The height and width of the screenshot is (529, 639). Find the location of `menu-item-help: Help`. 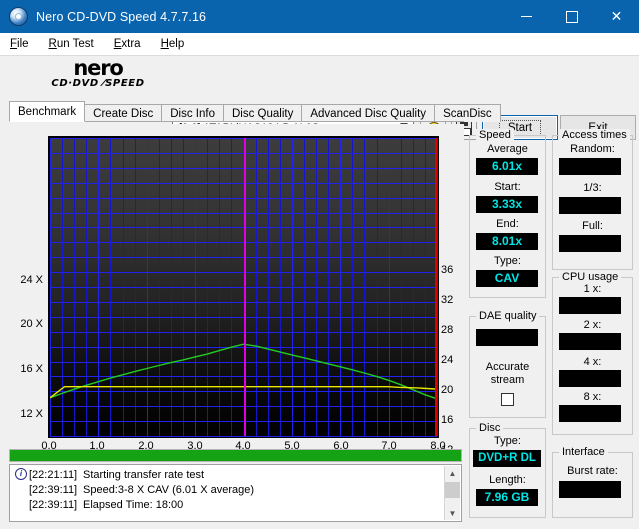

menu-item-help: Help is located at coordinates (173, 44).